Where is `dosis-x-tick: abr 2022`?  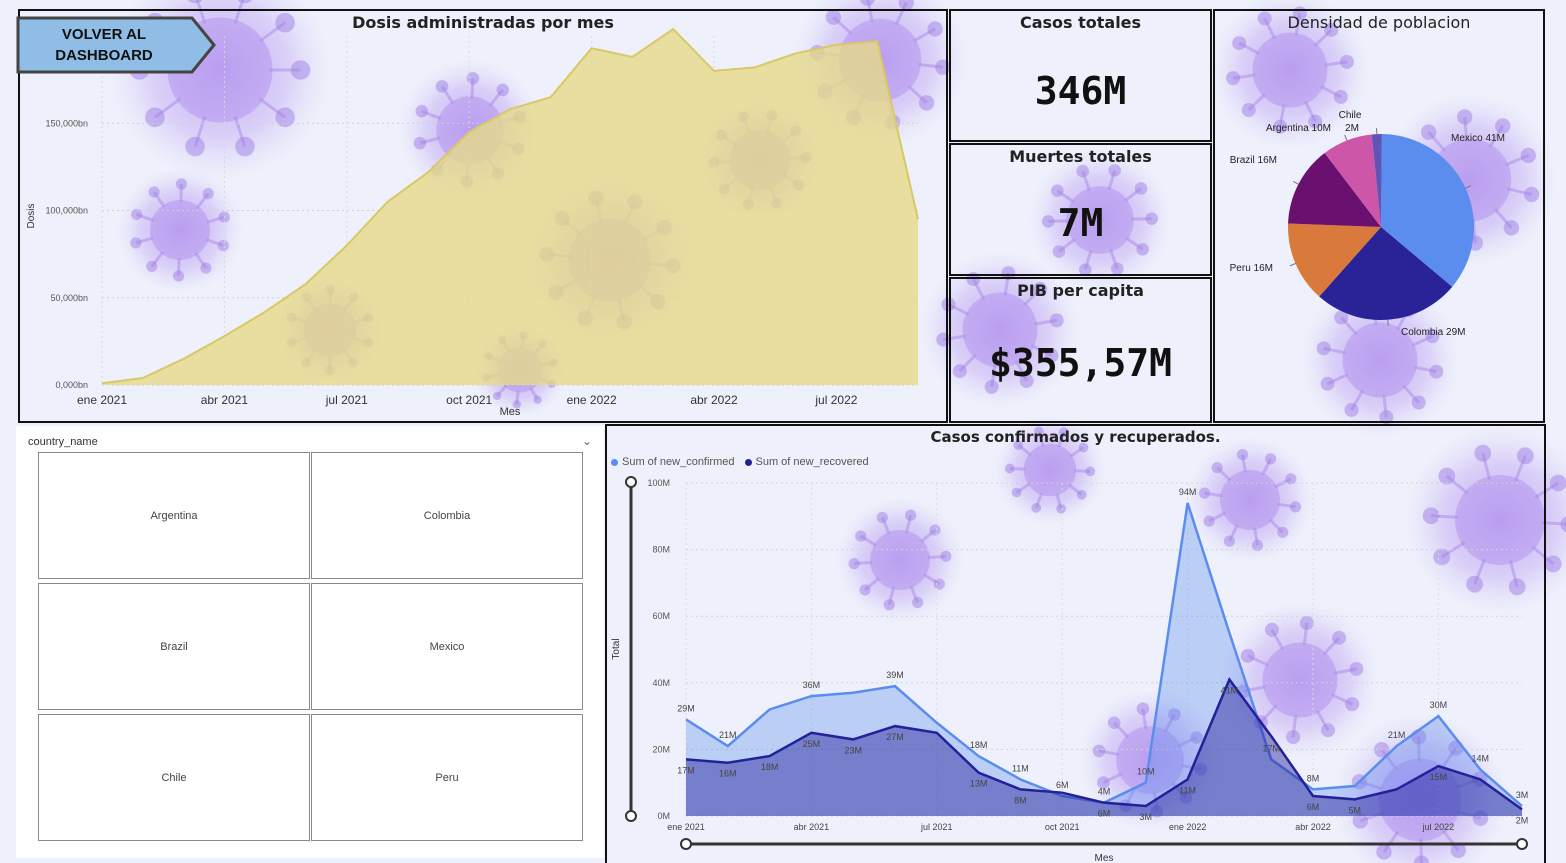
dosis-x-tick: abr 2022 is located at coordinates (714, 400).